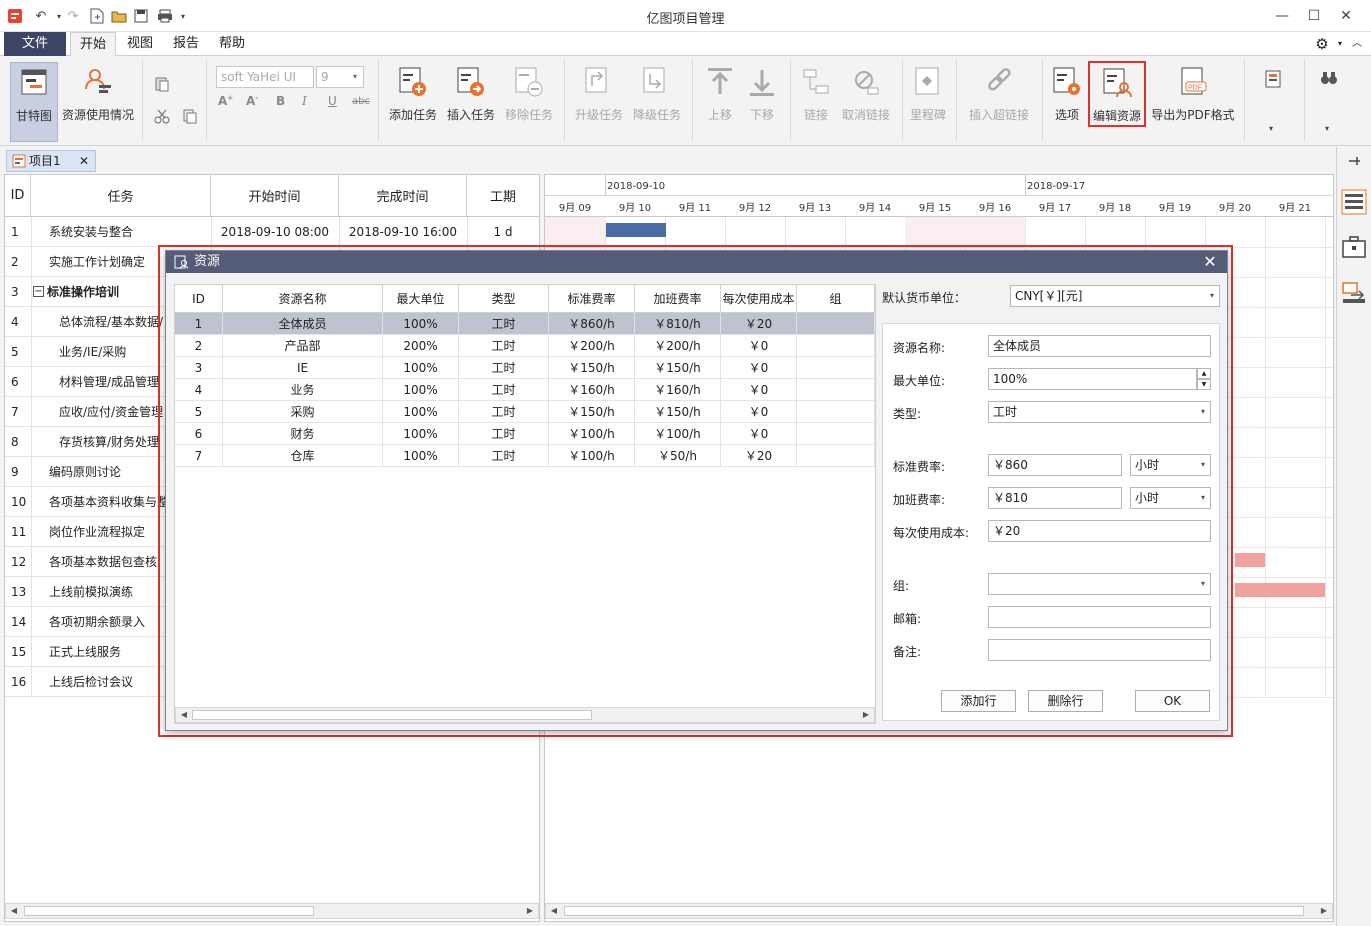 The height and width of the screenshot is (926, 1371). Describe the element at coordinates (471, 92) in the screenshot. I see `insert-task-button: 插入任务` at that location.